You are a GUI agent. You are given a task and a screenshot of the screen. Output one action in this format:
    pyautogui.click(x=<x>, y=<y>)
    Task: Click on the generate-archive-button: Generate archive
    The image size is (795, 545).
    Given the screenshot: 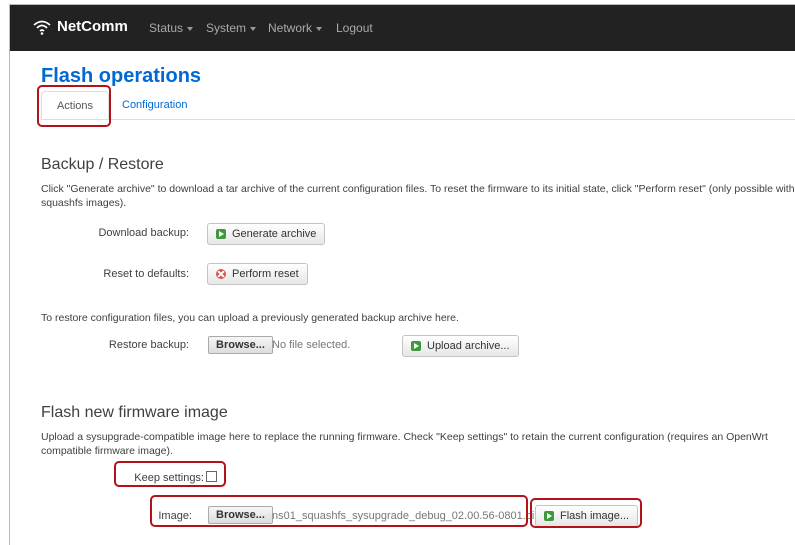 What is the action you would take?
    pyautogui.click(x=266, y=234)
    